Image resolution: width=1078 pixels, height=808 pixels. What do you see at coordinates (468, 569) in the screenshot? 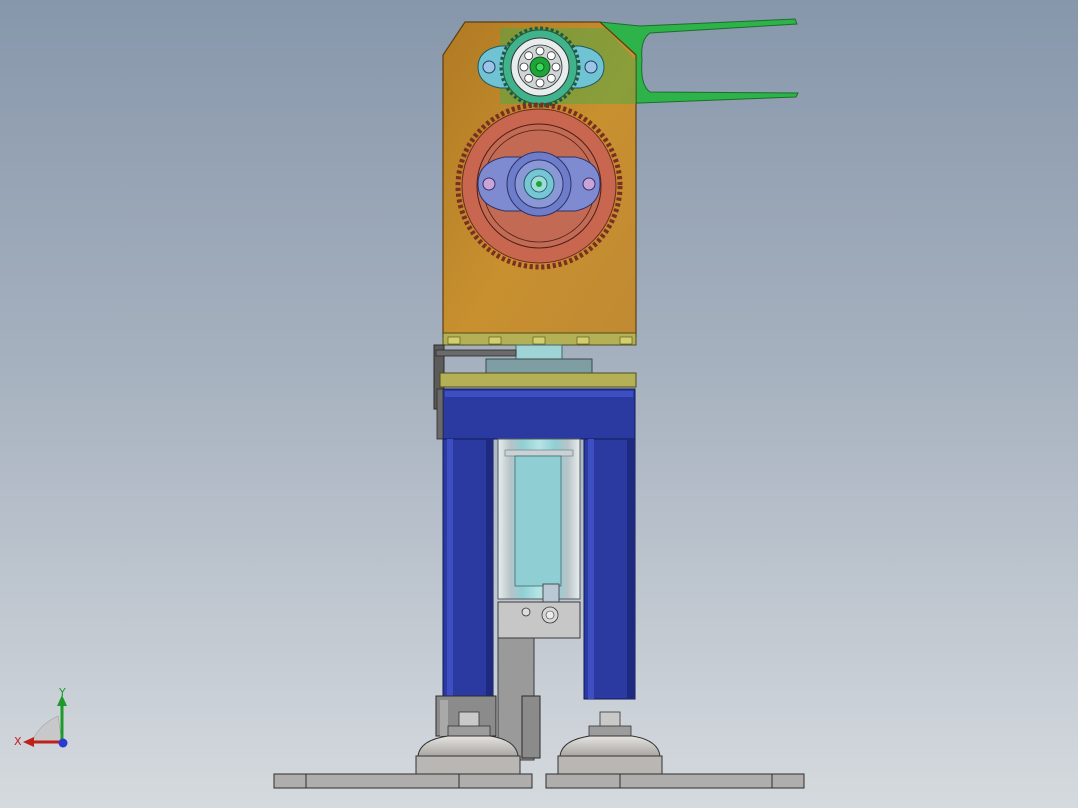
I see `left-column` at bounding box center [468, 569].